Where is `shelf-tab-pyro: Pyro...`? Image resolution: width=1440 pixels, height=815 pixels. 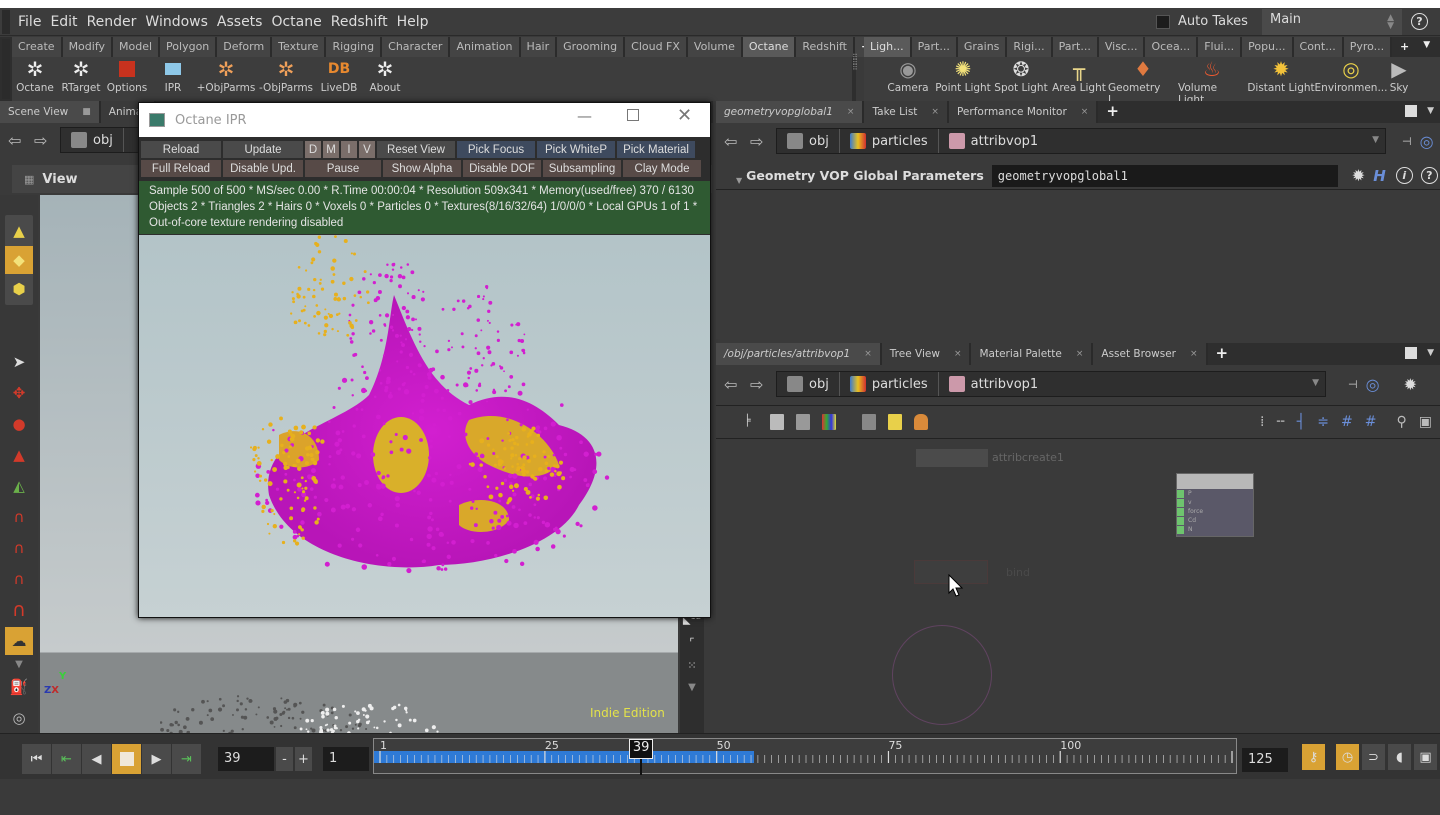
shelf-tab-pyro: Pyro... is located at coordinates (1368, 47).